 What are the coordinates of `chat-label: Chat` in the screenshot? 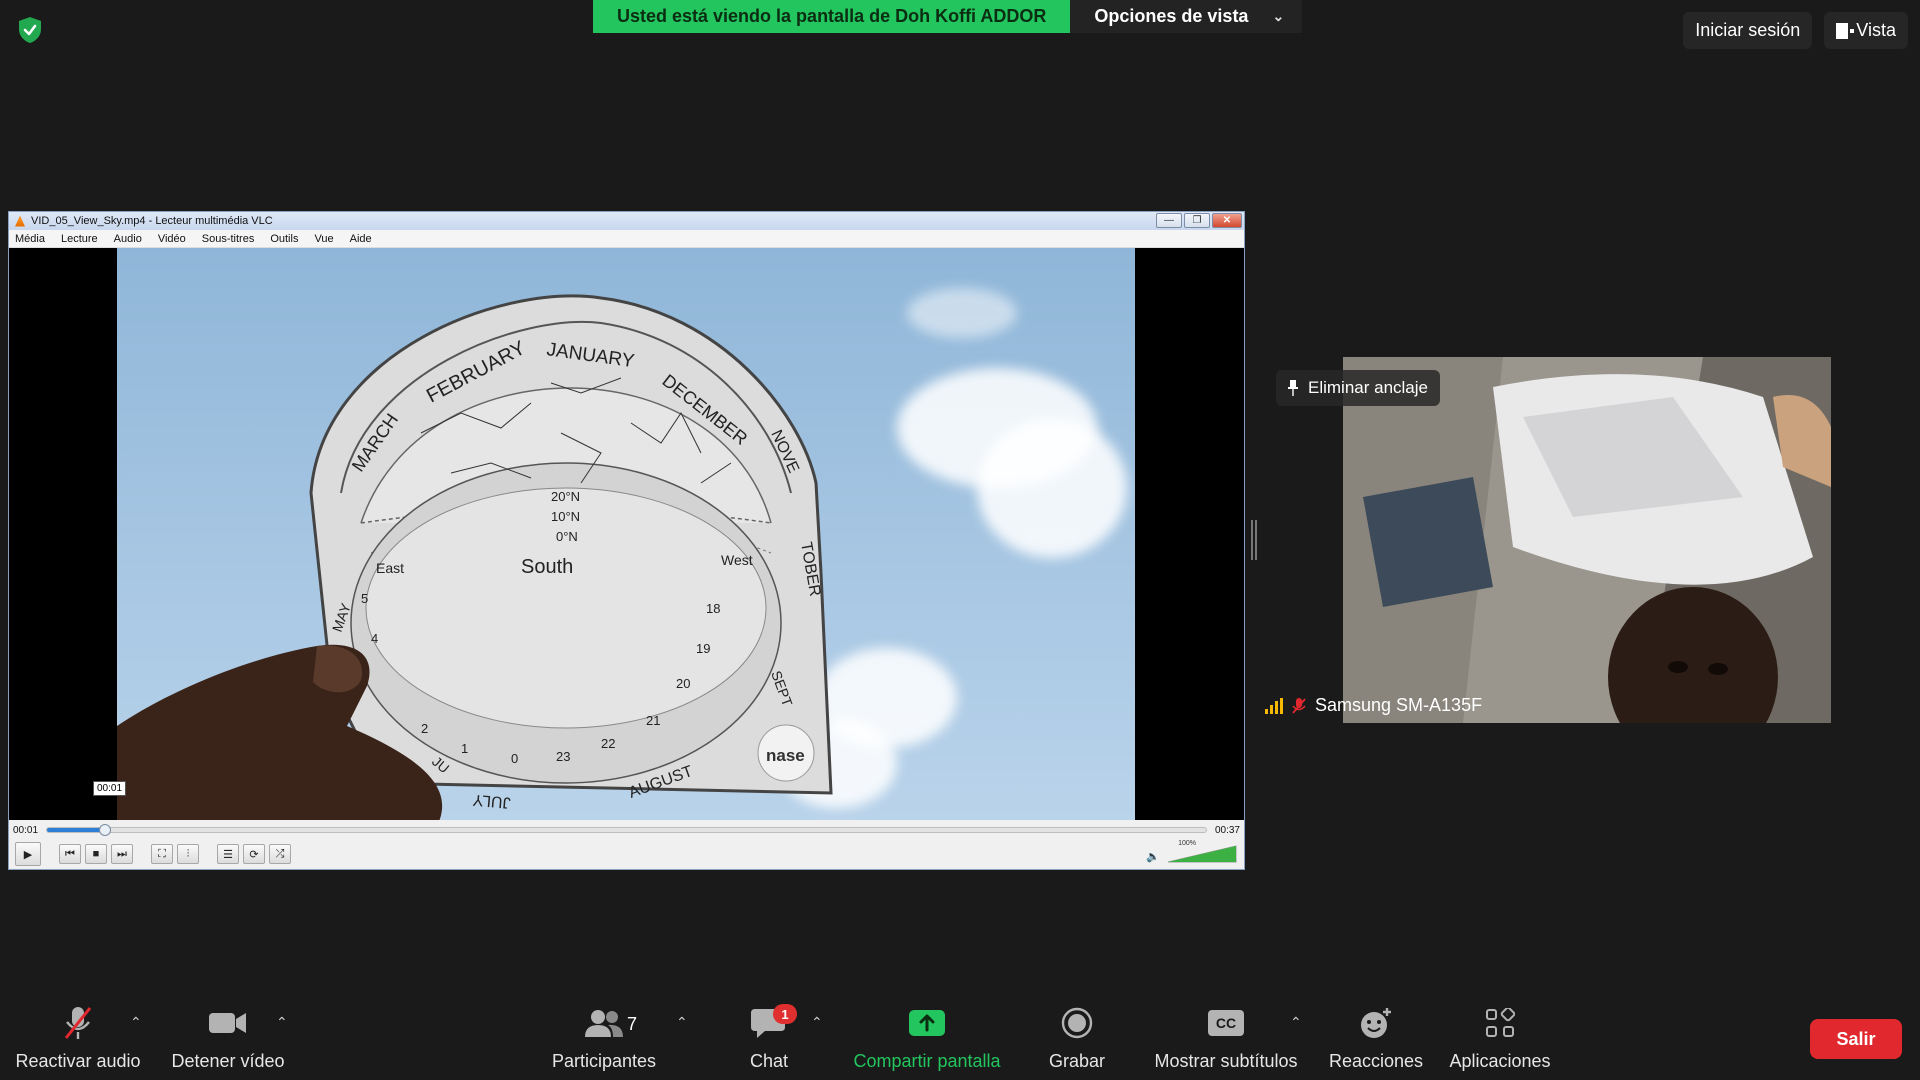 It's located at (769, 1061).